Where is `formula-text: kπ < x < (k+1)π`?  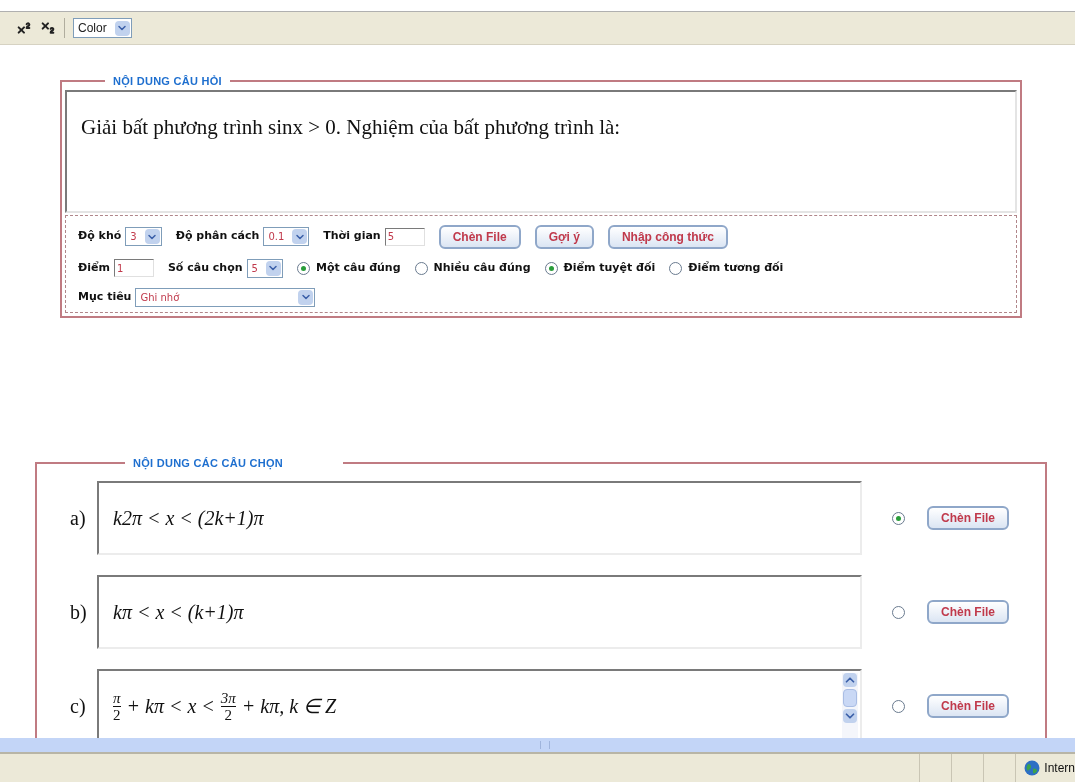
formula-text: kπ < x < (k+1)π is located at coordinates (178, 612).